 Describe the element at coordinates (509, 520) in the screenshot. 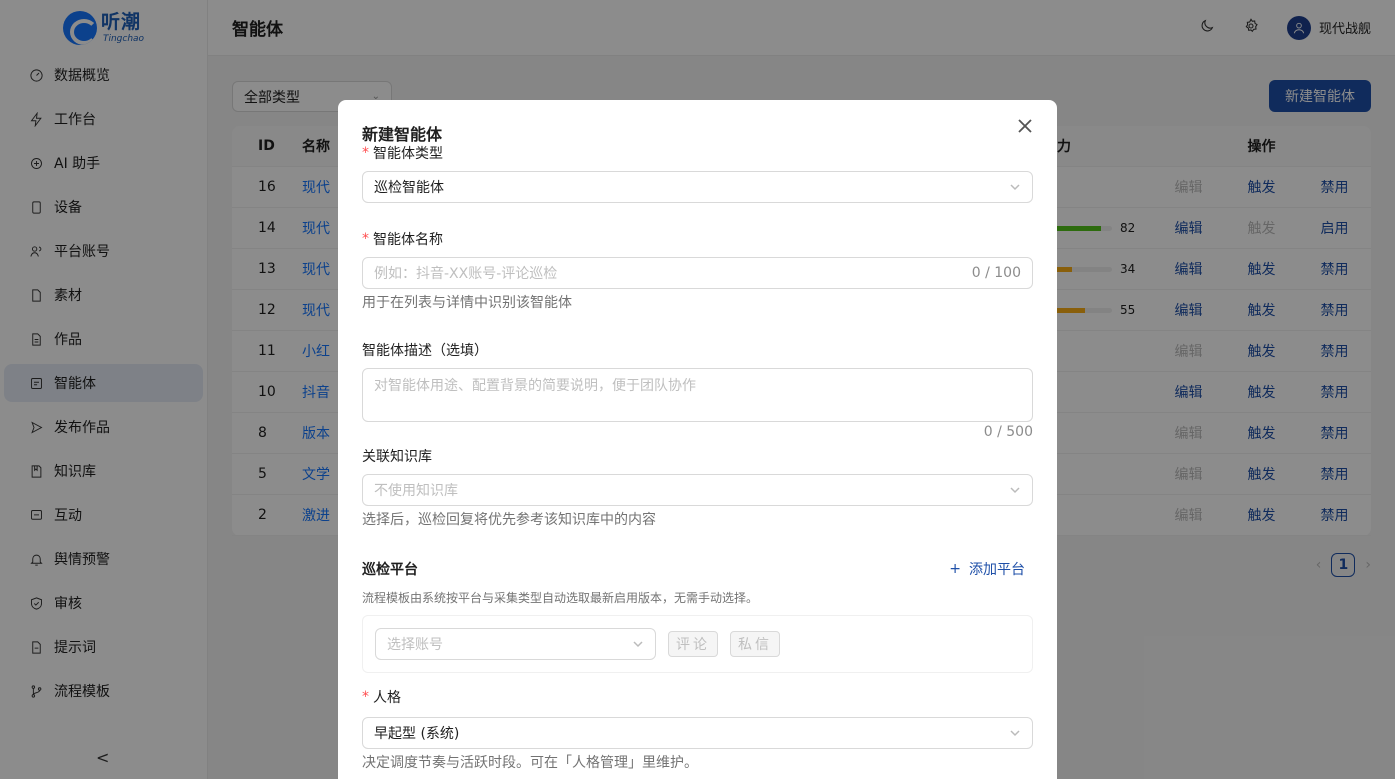

I see `kb-help: 选择后，巡检回复将优先参考该知识库中的内容` at that location.